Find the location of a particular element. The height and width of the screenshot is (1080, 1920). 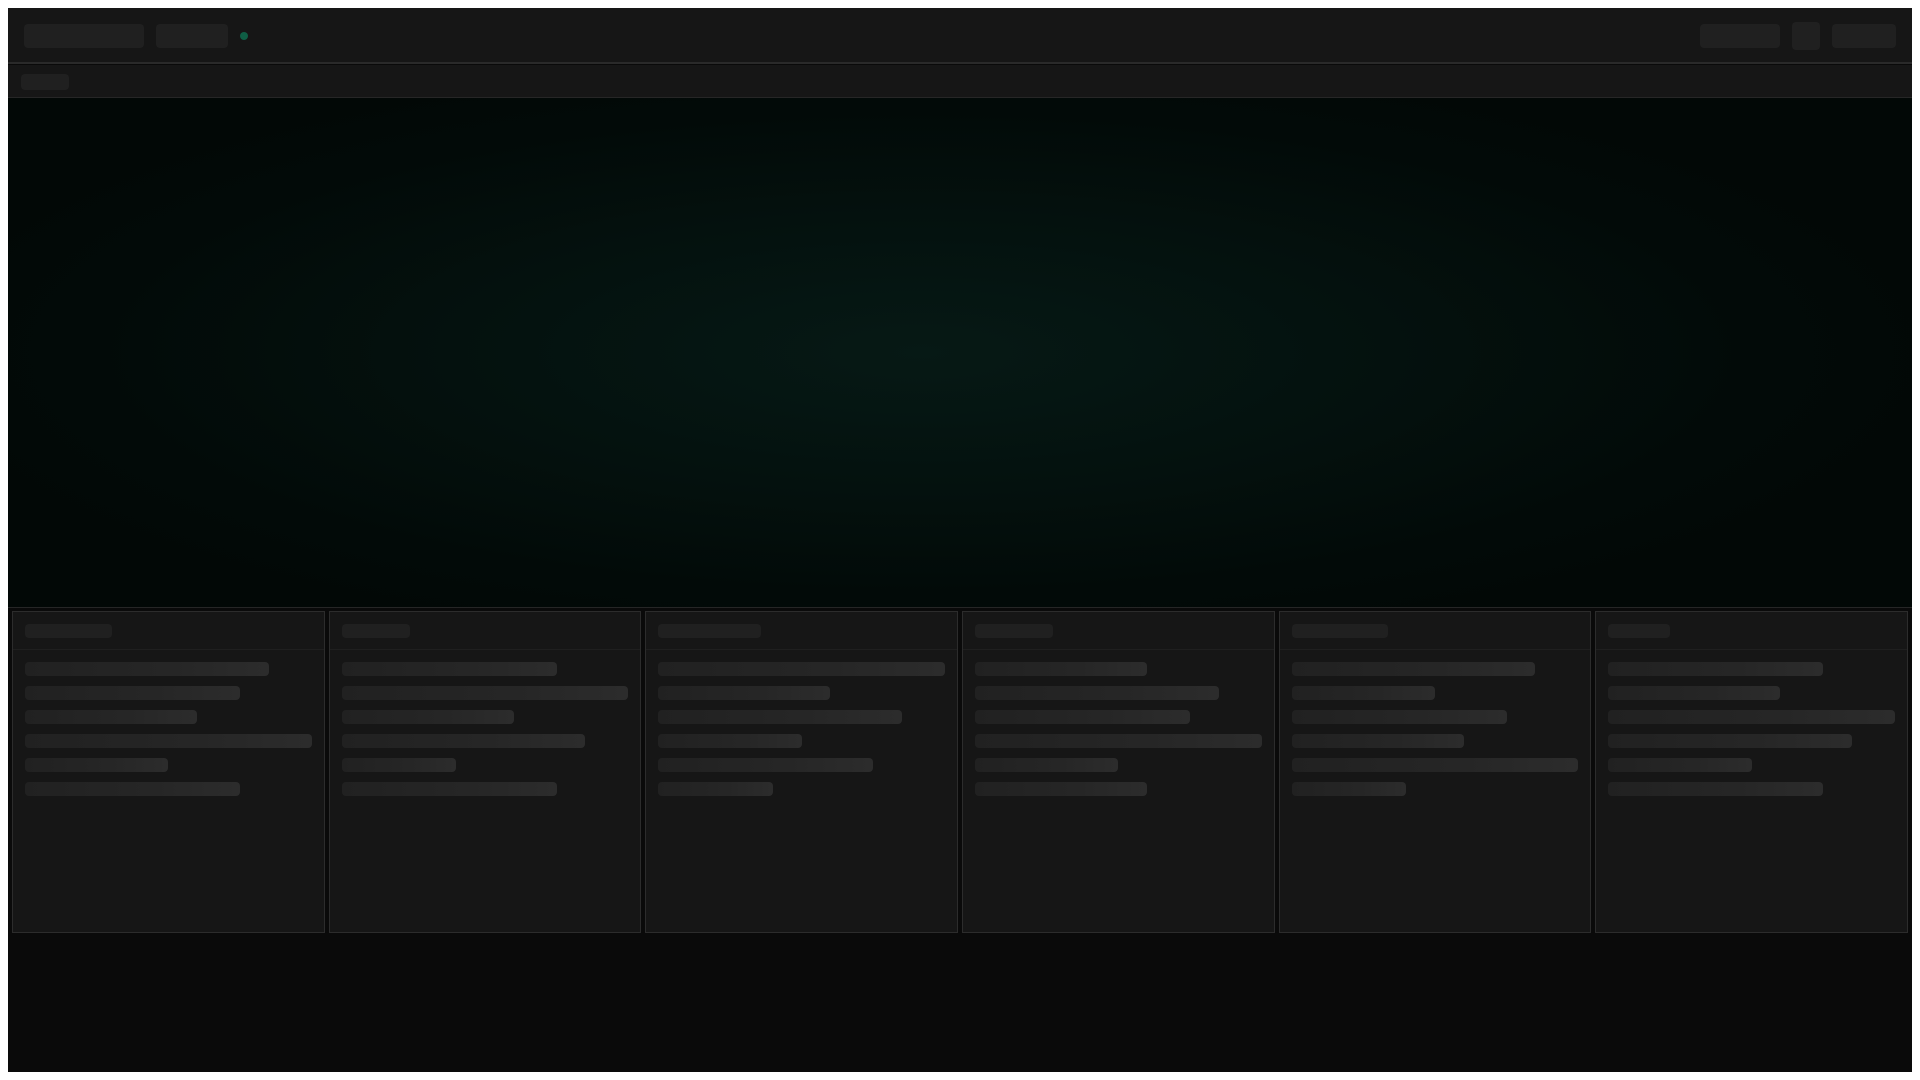

icon-button-skeleton is located at coordinates (1806, 36).